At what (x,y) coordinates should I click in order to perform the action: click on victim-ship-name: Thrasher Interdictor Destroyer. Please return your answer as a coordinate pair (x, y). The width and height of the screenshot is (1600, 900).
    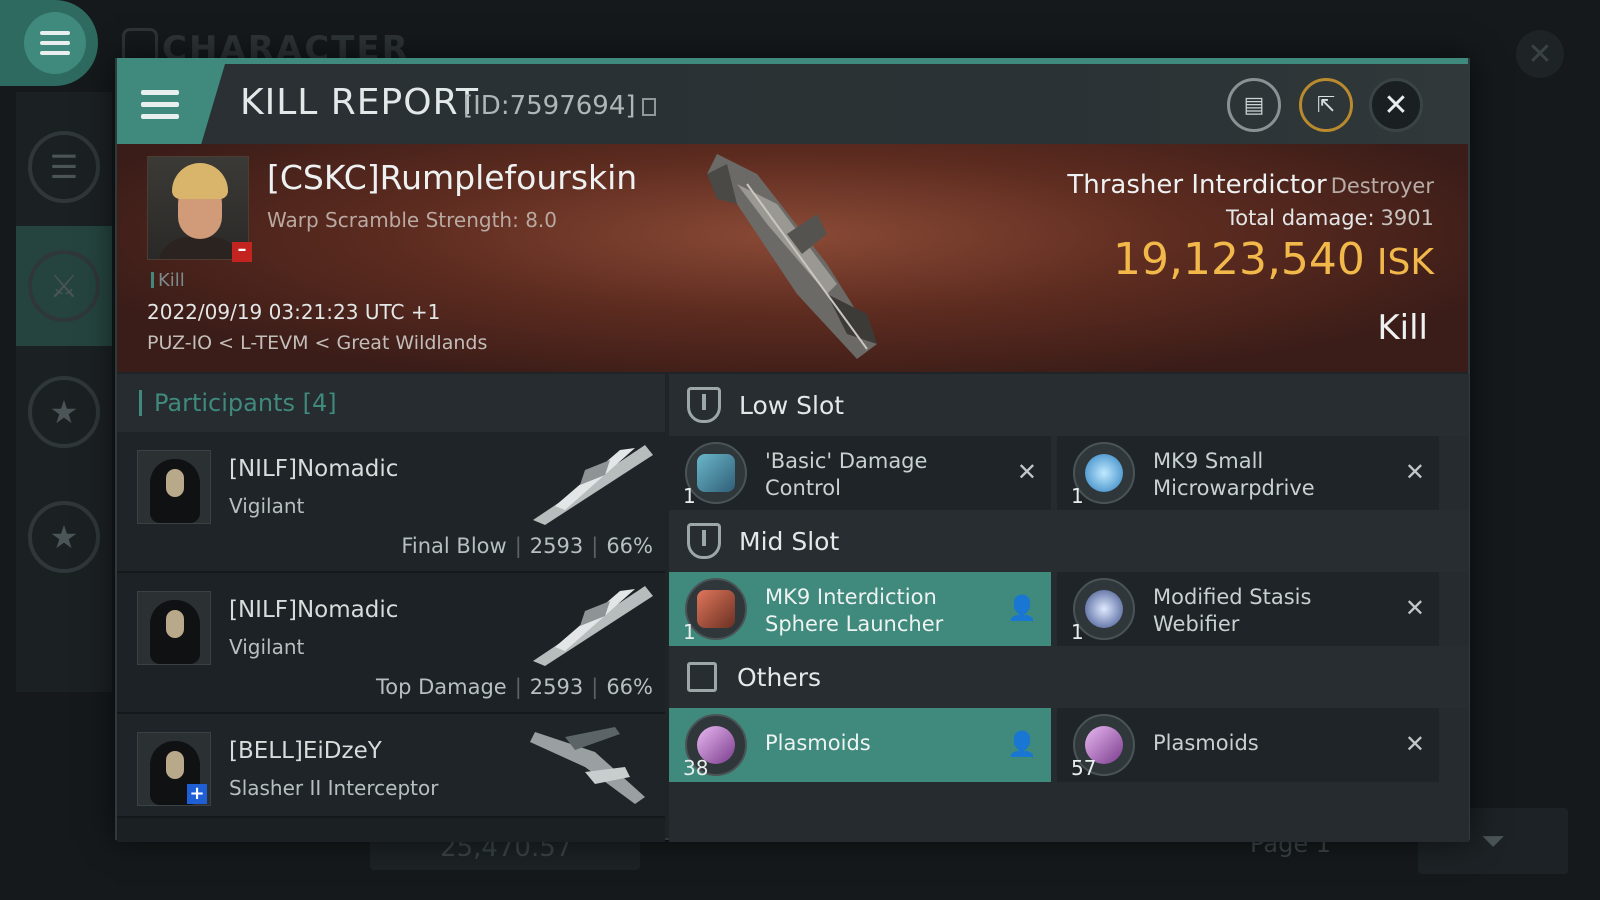
    Looking at the image, I should click on (1250, 185).